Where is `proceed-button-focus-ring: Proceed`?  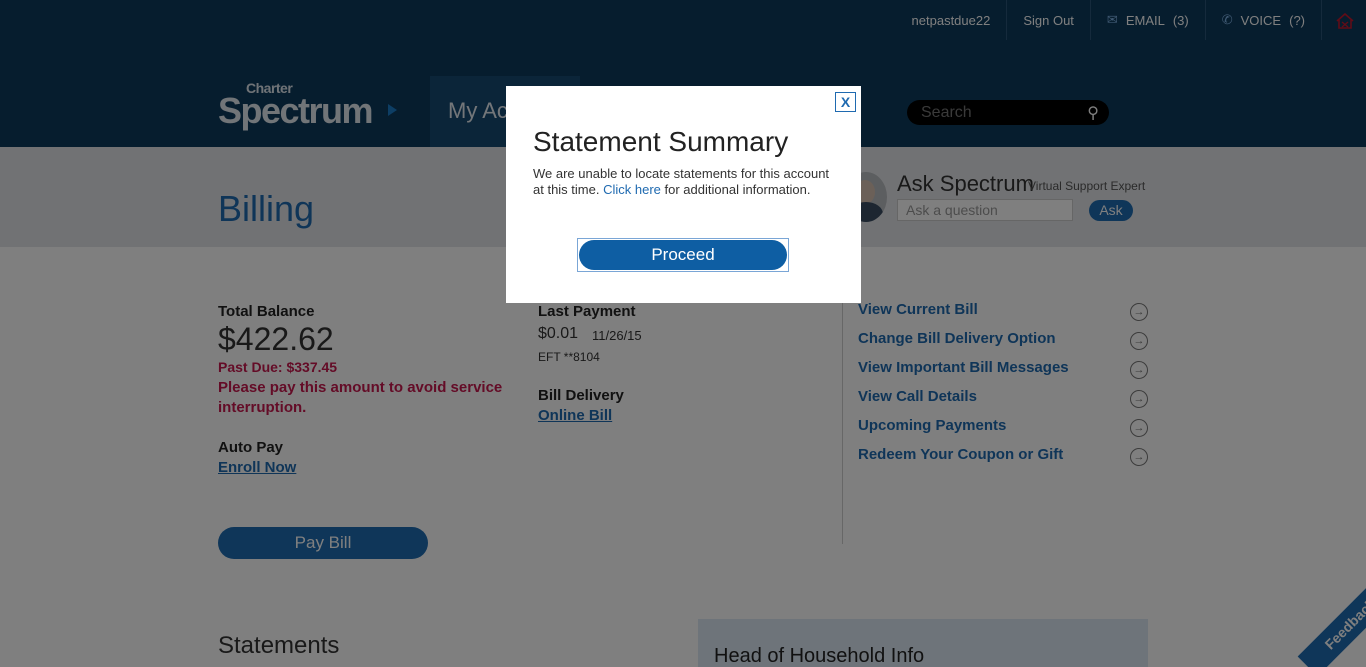 proceed-button-focus-ring: Proceed is located at coordinates (683, 255).